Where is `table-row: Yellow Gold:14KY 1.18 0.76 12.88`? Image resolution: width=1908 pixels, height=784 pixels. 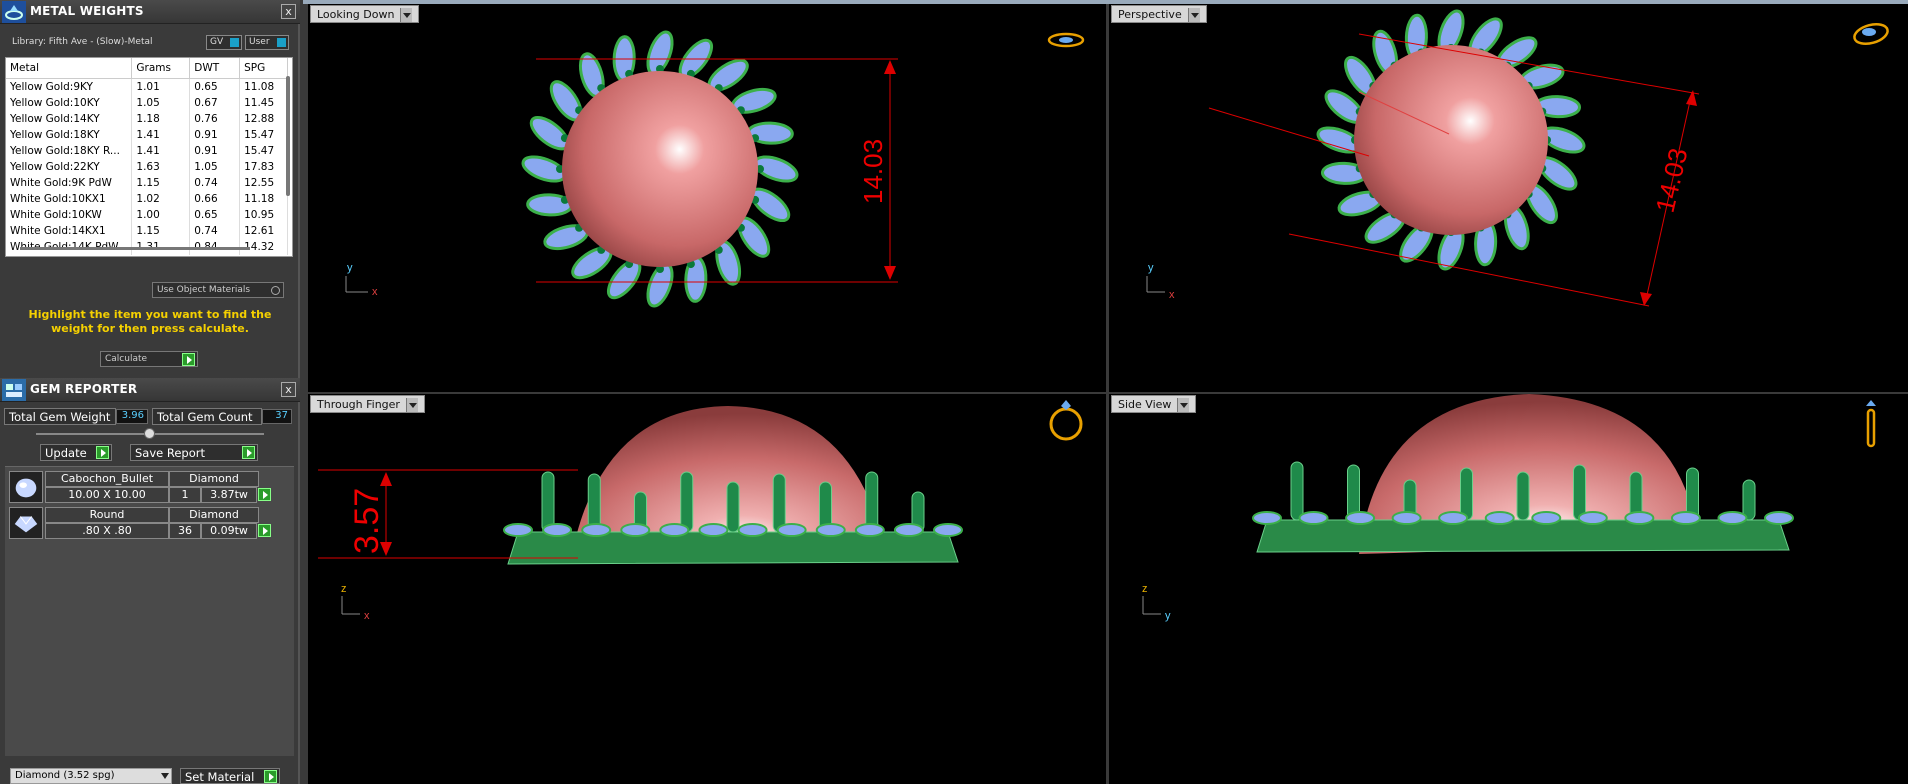 table-row: Yellow Gold:14KY 1.18 0.76 12.88 is located at coordinates (147, 118).